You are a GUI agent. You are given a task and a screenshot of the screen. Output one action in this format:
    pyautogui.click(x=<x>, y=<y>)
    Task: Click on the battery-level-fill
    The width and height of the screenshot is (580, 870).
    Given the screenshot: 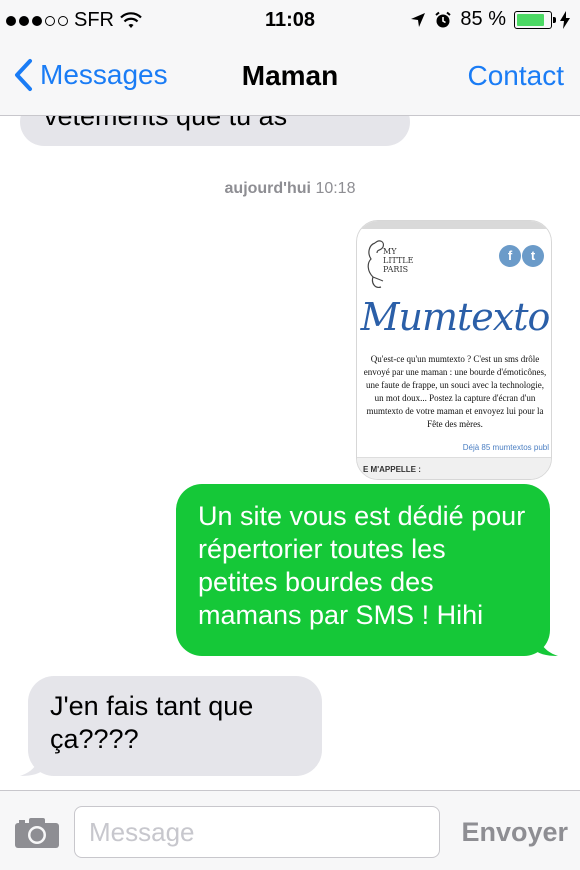 What is the action you would take?
    pyautogui.click(x=531, y=19)
    